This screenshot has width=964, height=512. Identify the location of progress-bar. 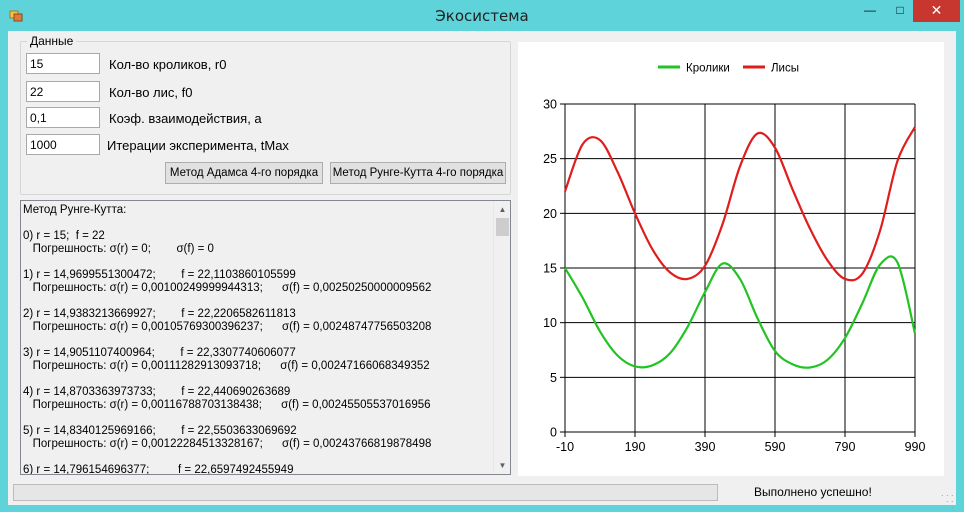
(365, 492).